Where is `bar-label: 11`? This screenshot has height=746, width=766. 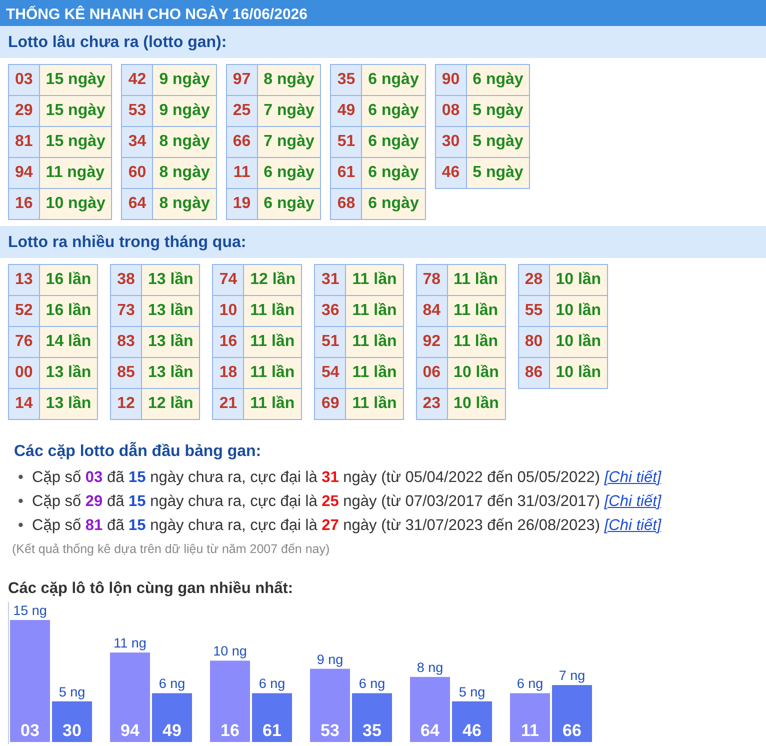
bar-label: 11 is located at coordinates (530, 730).